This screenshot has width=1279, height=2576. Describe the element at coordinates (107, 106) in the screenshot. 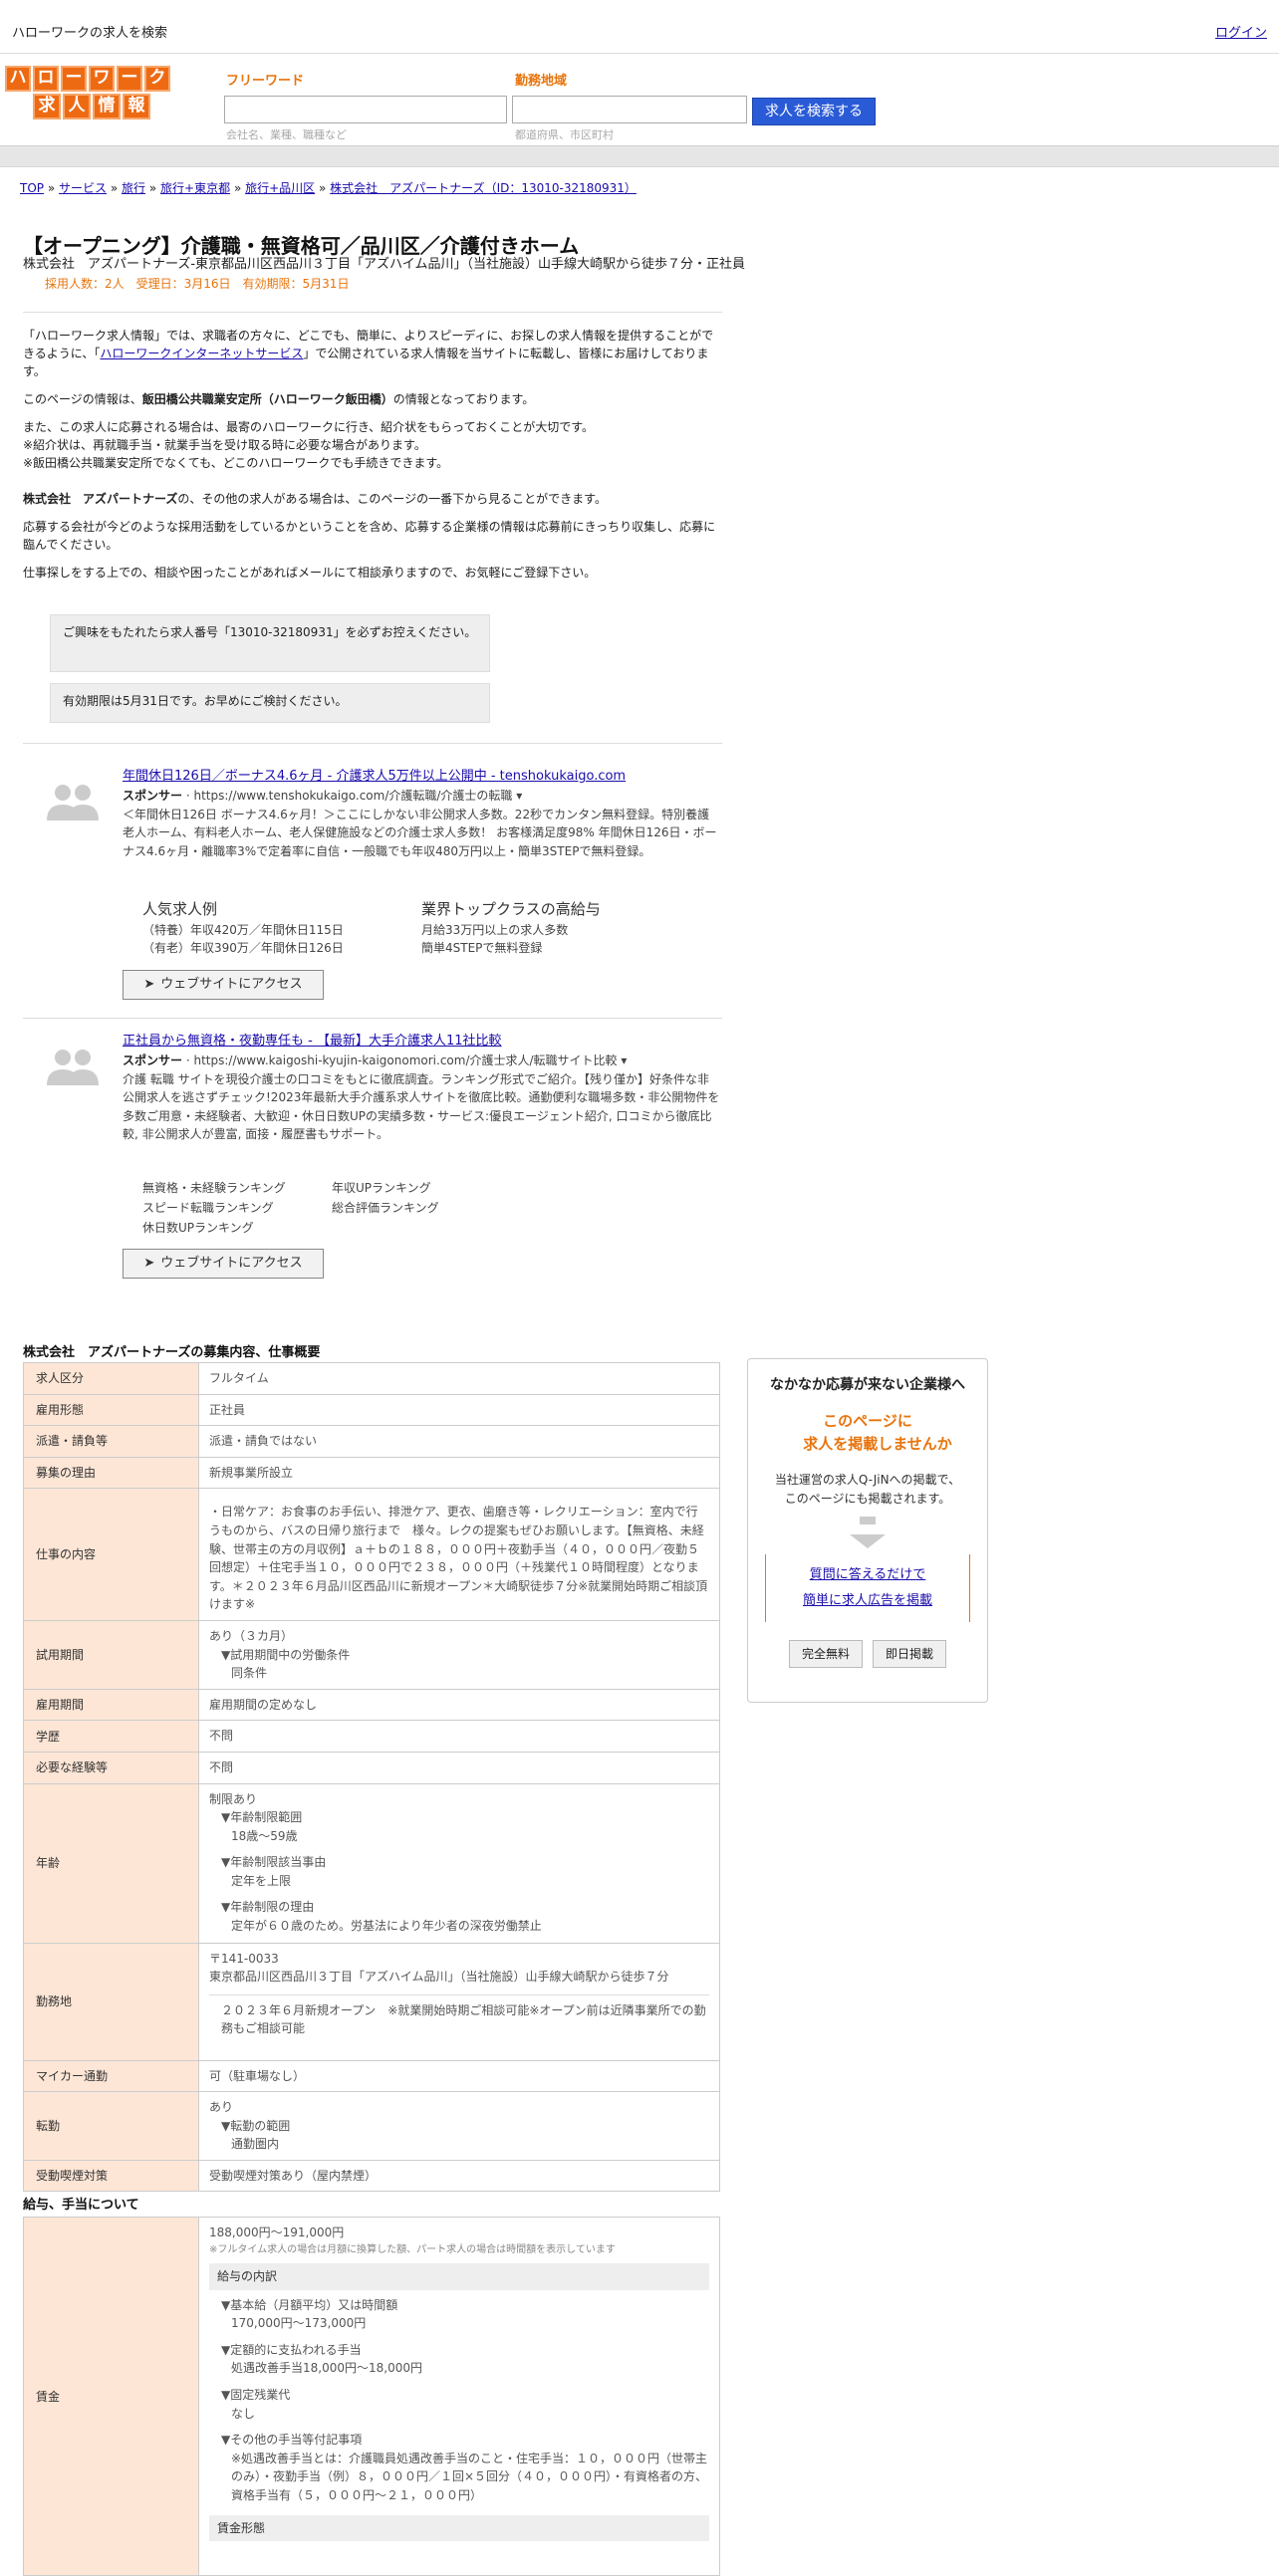

I see `logo-char: 情` at that location.